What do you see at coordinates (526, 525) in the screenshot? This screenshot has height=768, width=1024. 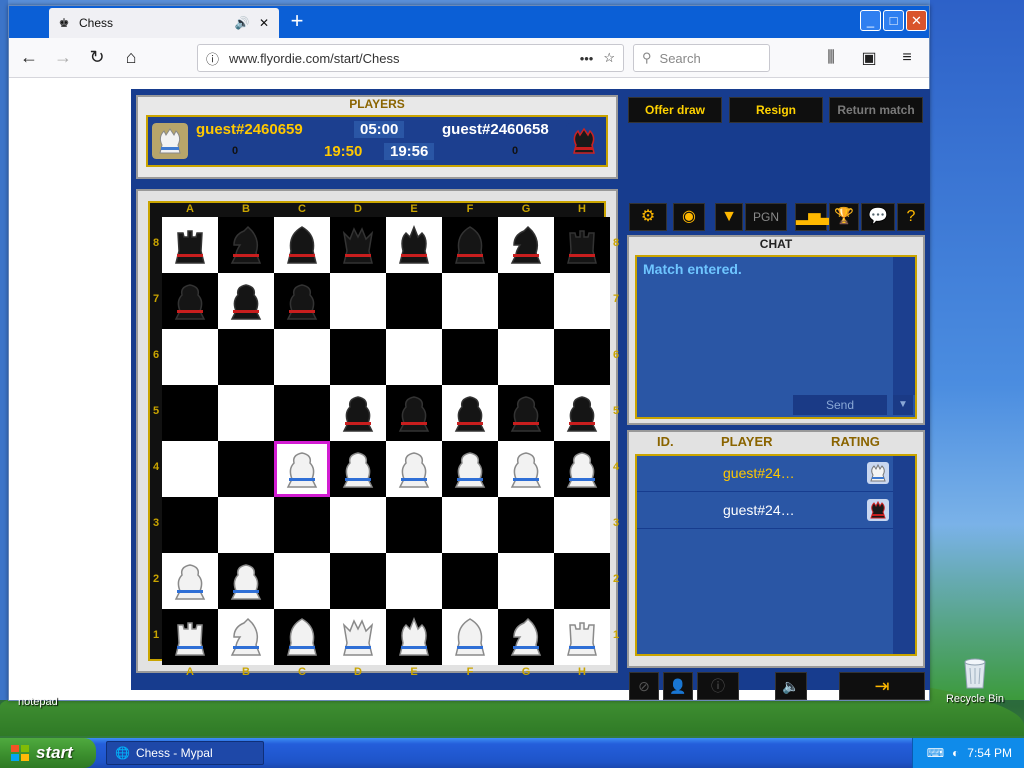 I see `square-g3` at bounding box center [526, 525].